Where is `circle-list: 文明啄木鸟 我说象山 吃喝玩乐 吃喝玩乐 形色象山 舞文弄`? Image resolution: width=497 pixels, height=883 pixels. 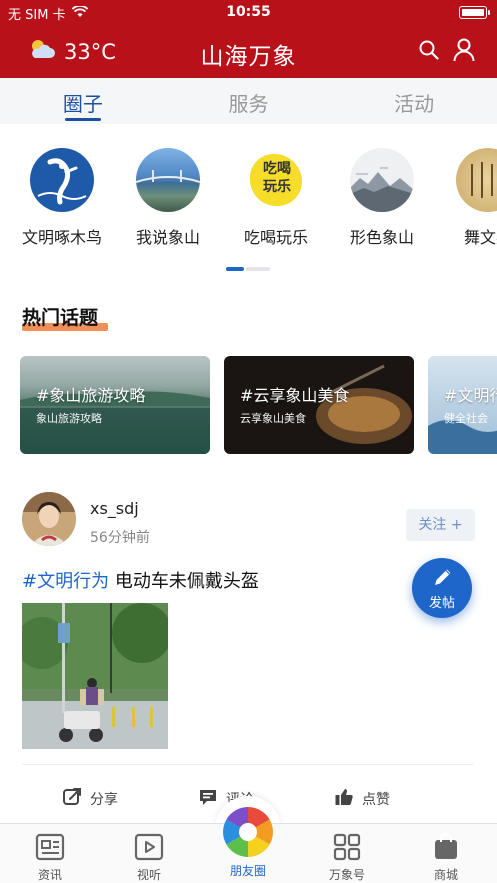
circle-list: 文明啄木鸟 我说象山 吃喝玩乐 吃喝玩乐 形色象山 舞文弄 is located at coordinates (248, 208).